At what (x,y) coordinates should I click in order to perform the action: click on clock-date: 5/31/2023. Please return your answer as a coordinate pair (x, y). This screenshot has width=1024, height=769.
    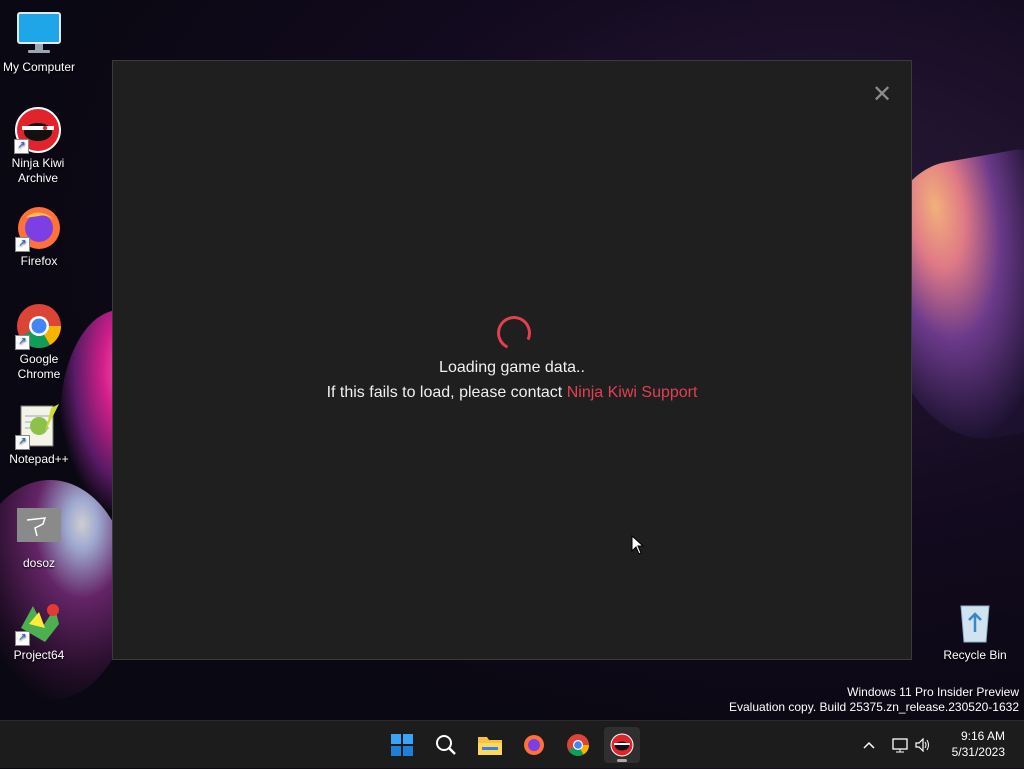
    Looking at the image, I should click on (978, 752).